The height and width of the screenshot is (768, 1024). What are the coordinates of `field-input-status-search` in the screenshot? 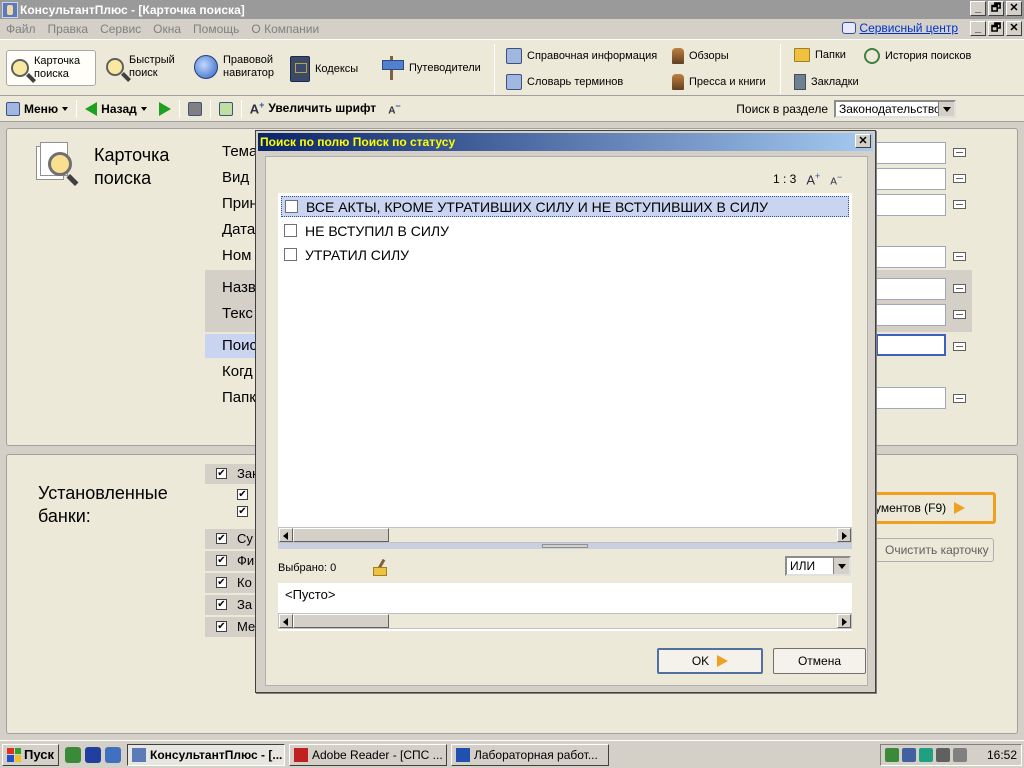 It's located at (911, 345).